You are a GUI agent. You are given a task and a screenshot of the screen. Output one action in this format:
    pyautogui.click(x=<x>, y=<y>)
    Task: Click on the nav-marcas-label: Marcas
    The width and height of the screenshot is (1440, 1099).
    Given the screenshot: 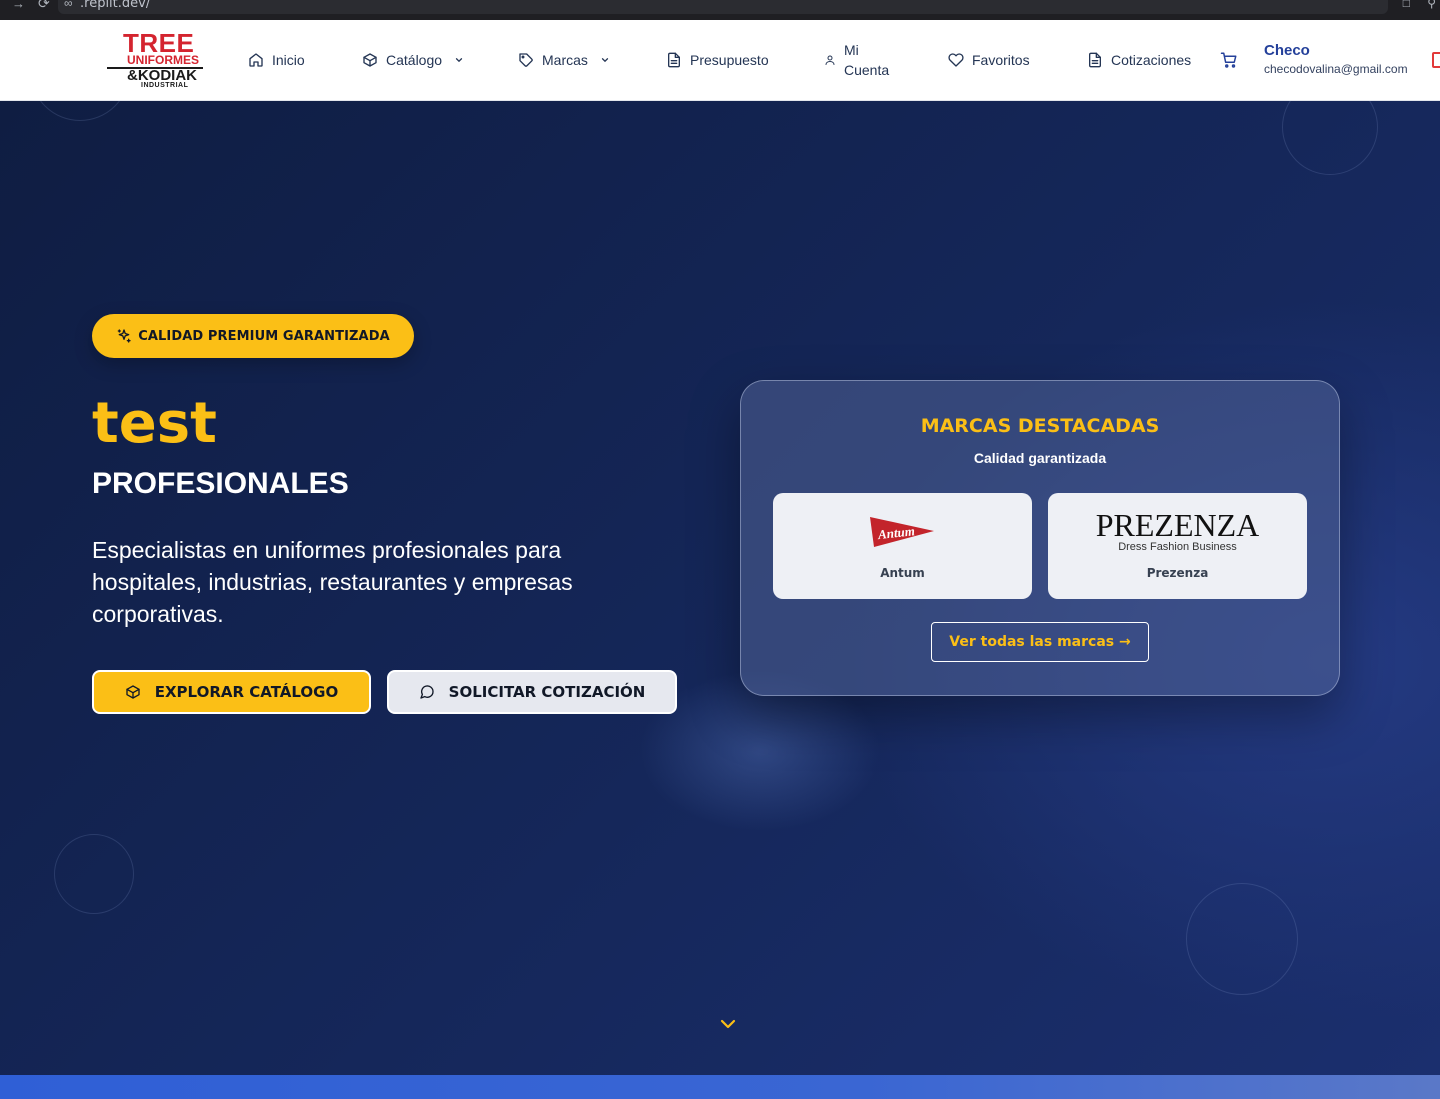 What is the action you would take?
    pyautogui.click(x=565, y=60)
    